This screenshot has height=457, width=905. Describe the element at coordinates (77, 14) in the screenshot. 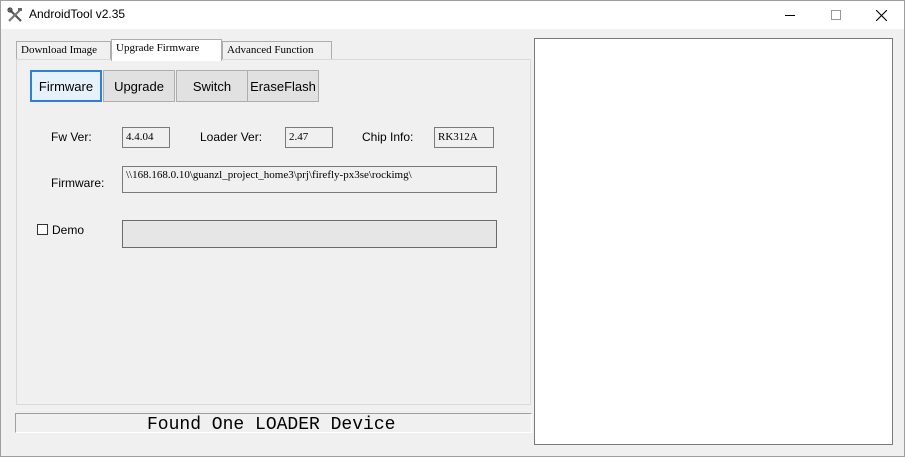

I see `window-title: AndroidTool v2.35` at that location.